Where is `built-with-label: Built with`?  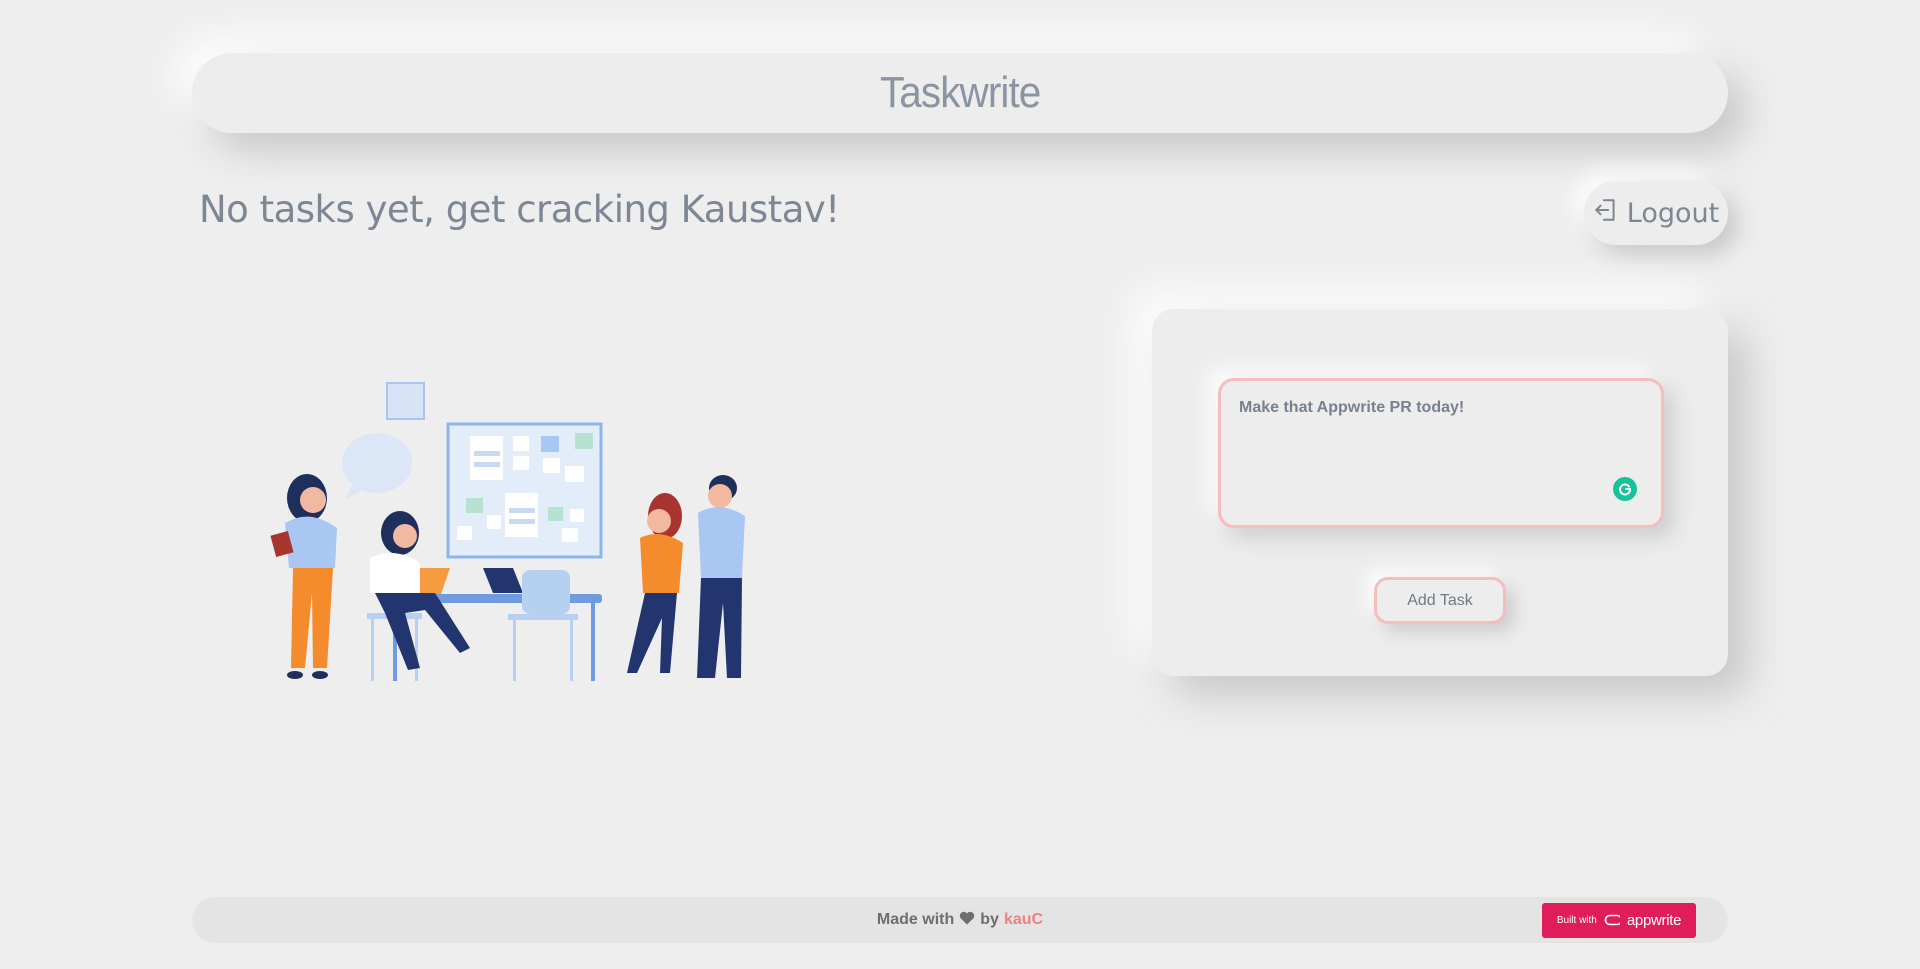 built-with-label: Built with is located at coordinates (1576, 920).